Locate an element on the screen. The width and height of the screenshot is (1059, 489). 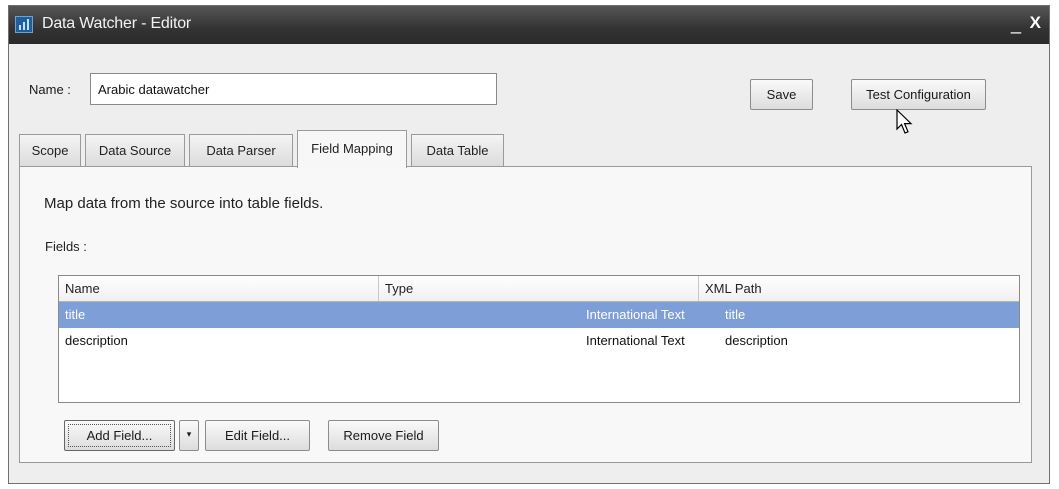
column-header-xml-path: XML Path is located at coordinates (859, 288).